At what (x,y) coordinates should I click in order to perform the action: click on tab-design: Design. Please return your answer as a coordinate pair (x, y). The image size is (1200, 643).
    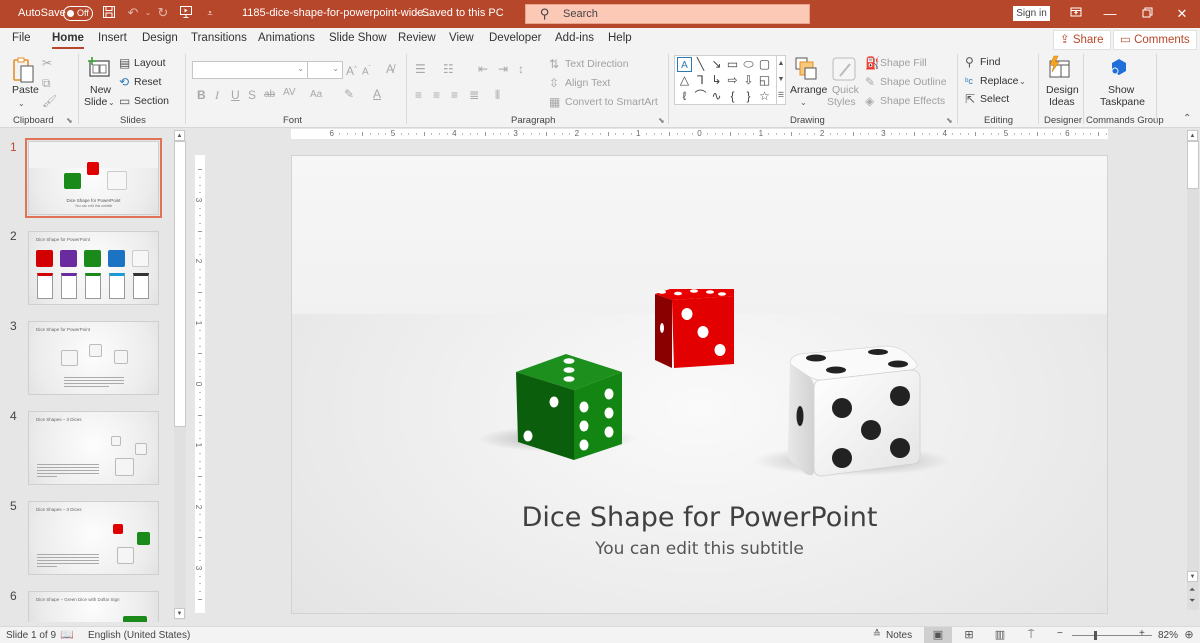
    Looking at the image, I should click on (160, 38).